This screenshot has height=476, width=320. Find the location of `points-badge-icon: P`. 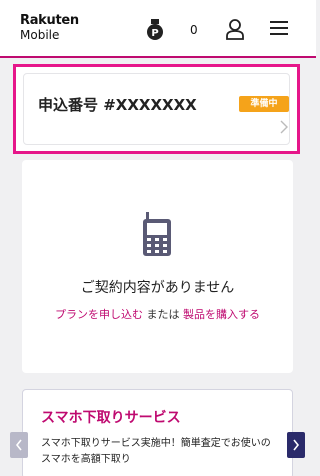

points-badge-icon: P is located at coordinates (155, 30).